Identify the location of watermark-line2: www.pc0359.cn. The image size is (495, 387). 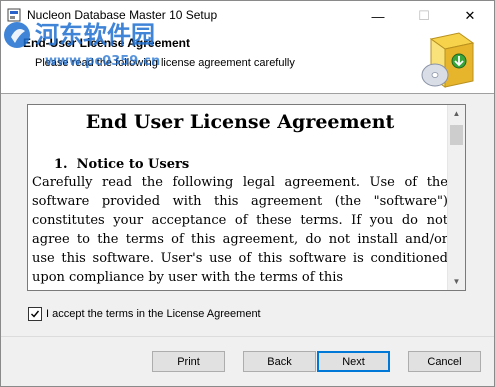
(102, 61).